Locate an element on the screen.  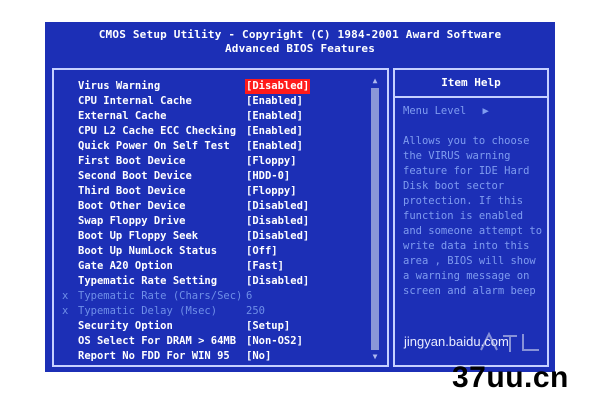
setting-label: CPU L2 Cache ECC Checking is located at coordinates (157, 131).